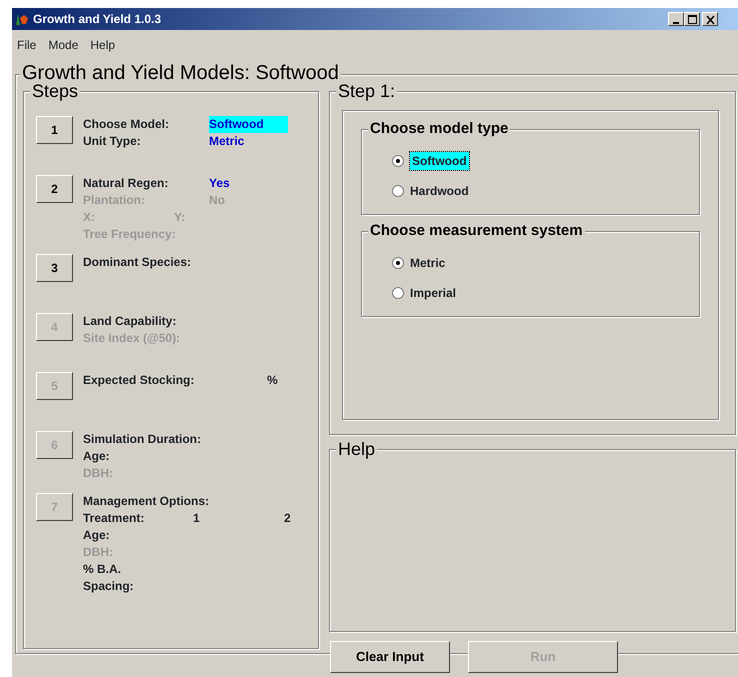 Image resolution: width=738 pixels, height=677 pixels. I want to click on field-label: Tree Frequency:, so click(129, 234).